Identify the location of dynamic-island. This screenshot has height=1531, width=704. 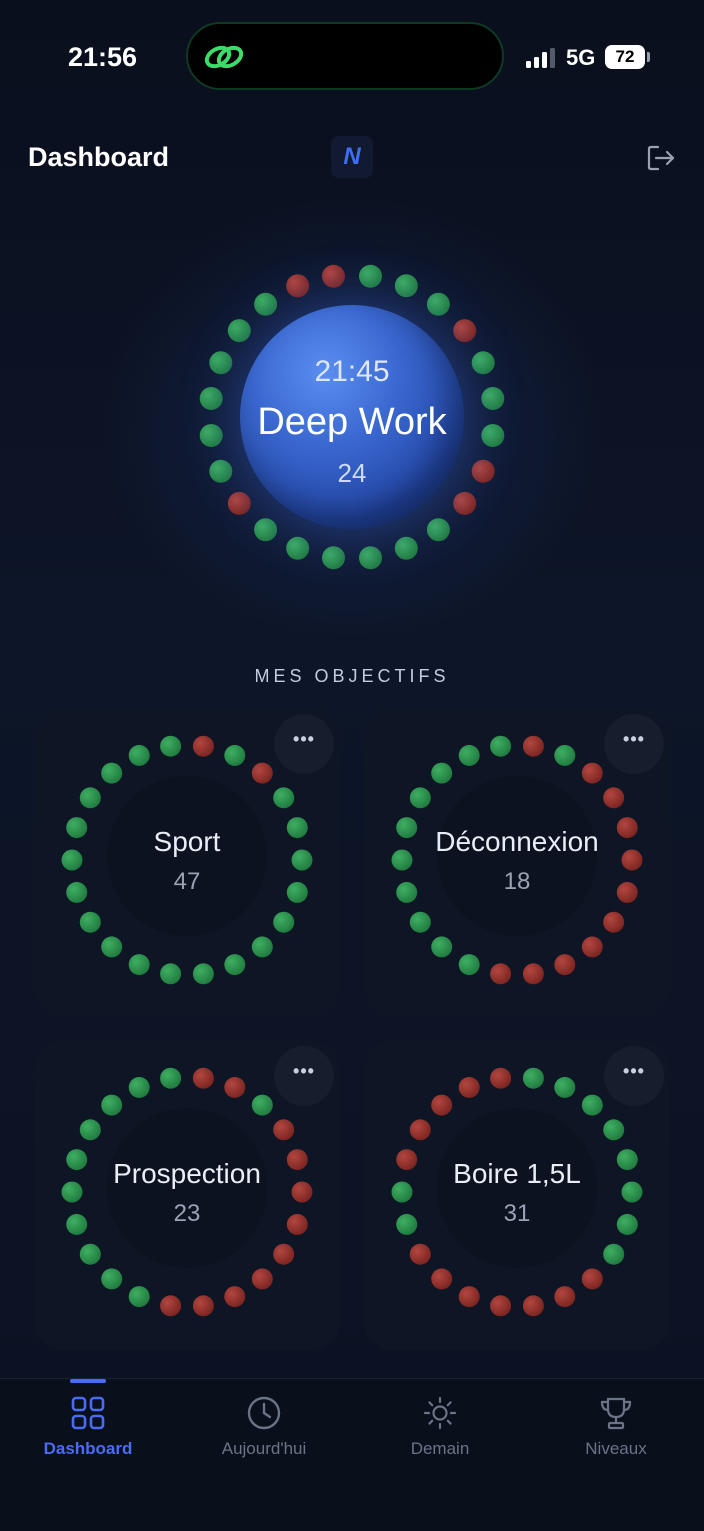
(345, 56).